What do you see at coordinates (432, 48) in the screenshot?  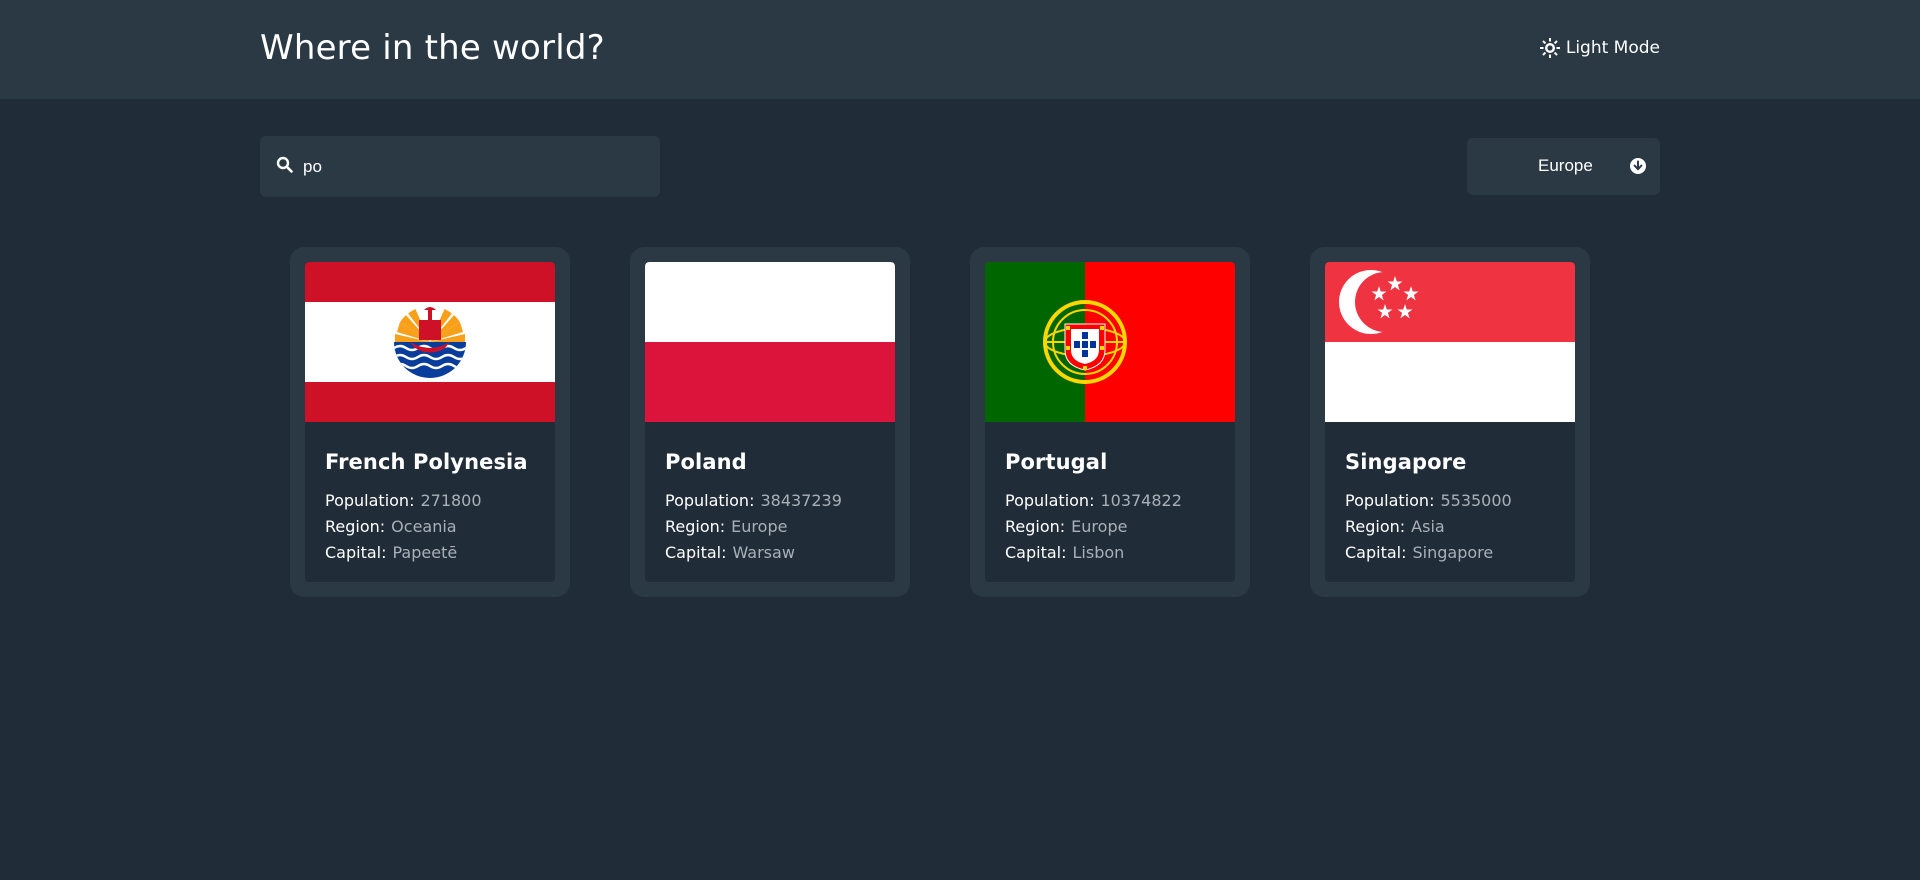 I see `page-title: Where in the world?` at bounding box center [432, 48].